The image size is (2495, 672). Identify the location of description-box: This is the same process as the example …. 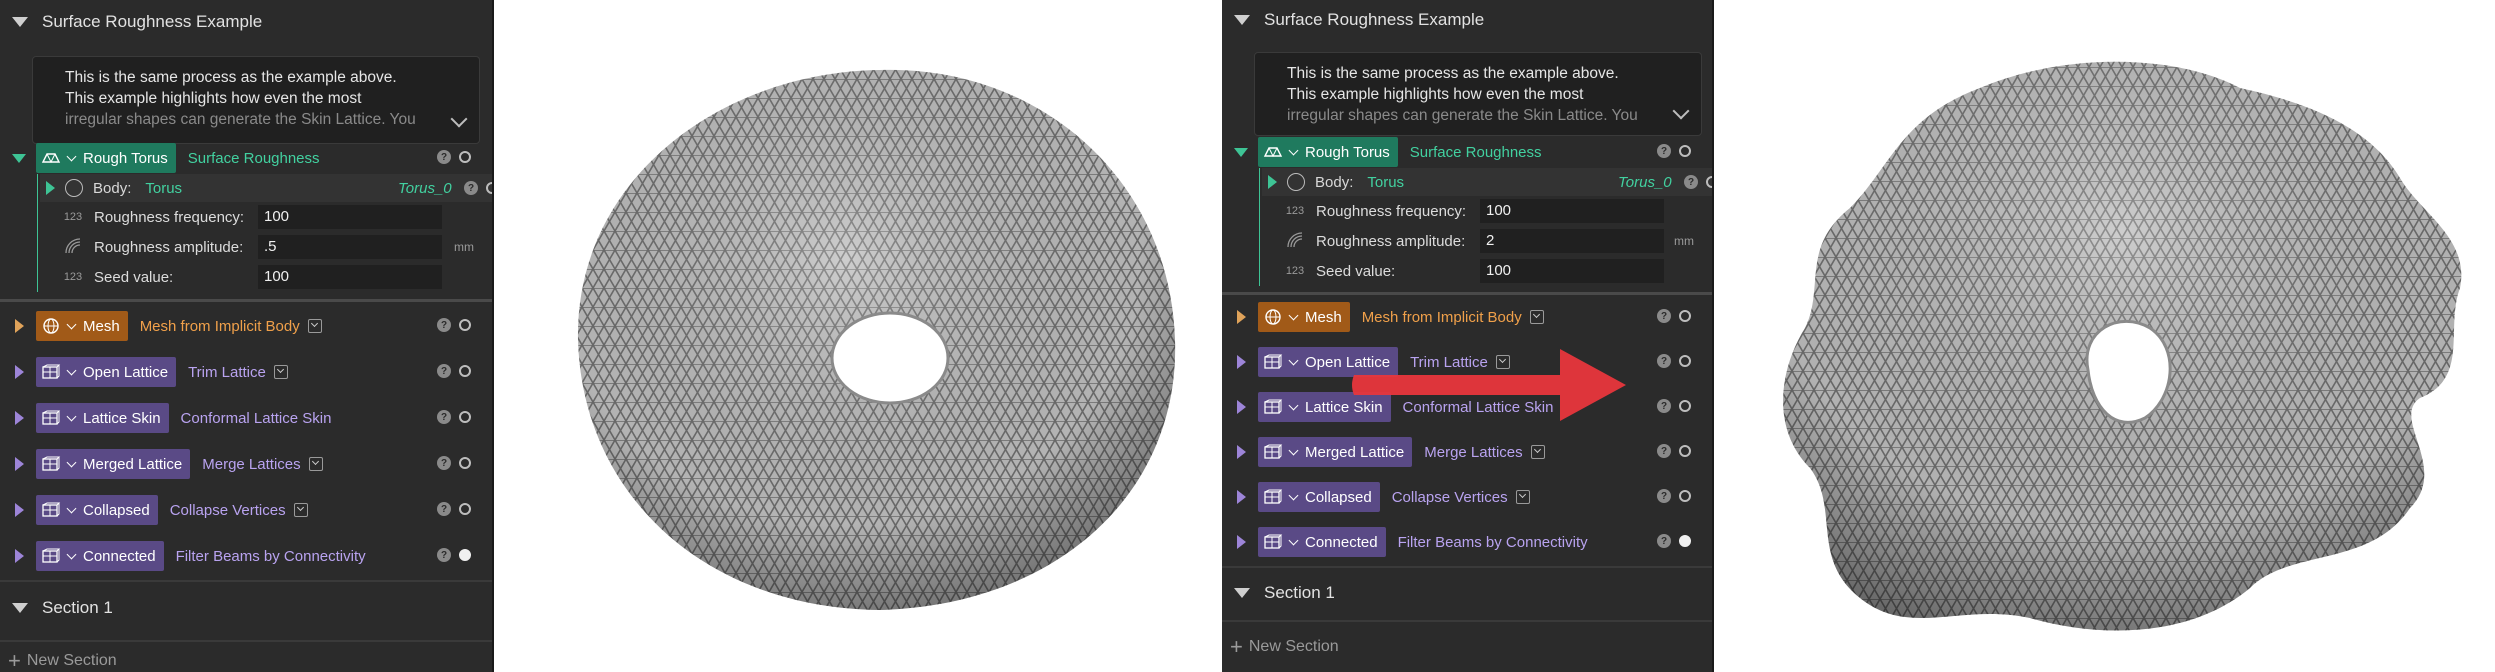
(1478, 94).